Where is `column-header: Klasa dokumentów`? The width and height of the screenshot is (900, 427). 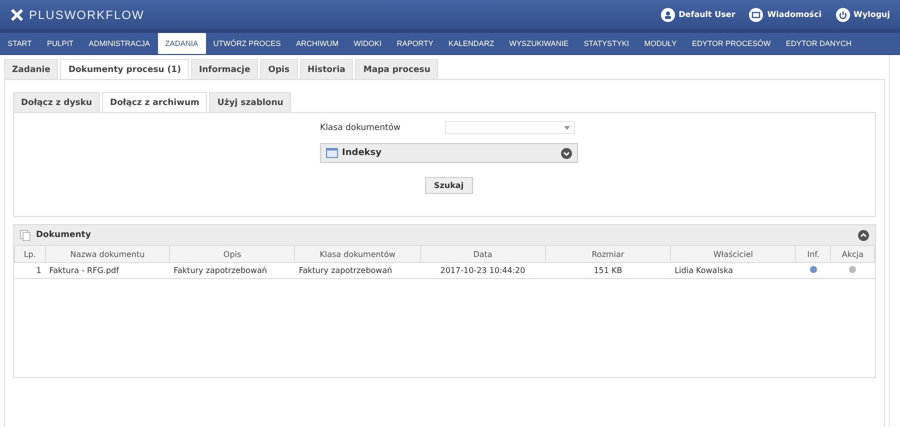 column-header: Klasa dokumentów is located at coordinates (357, 254).